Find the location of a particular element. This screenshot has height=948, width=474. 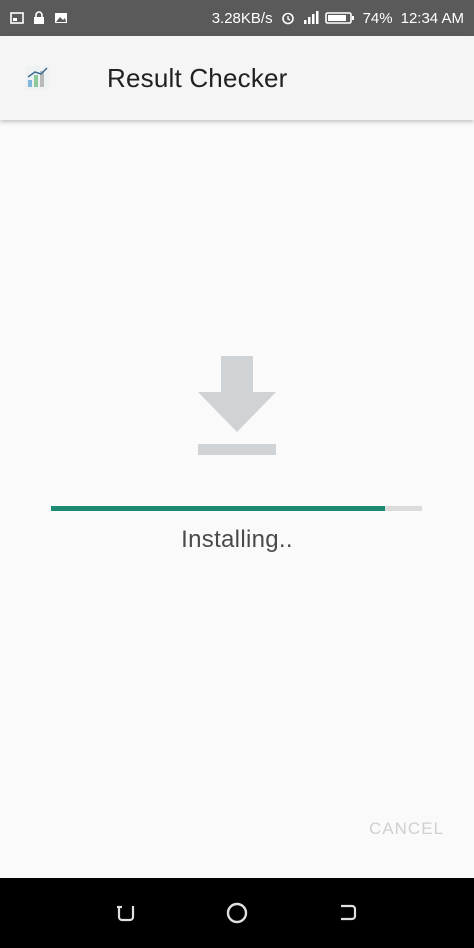

install-progress-fill is located at coordinates (218, 508).